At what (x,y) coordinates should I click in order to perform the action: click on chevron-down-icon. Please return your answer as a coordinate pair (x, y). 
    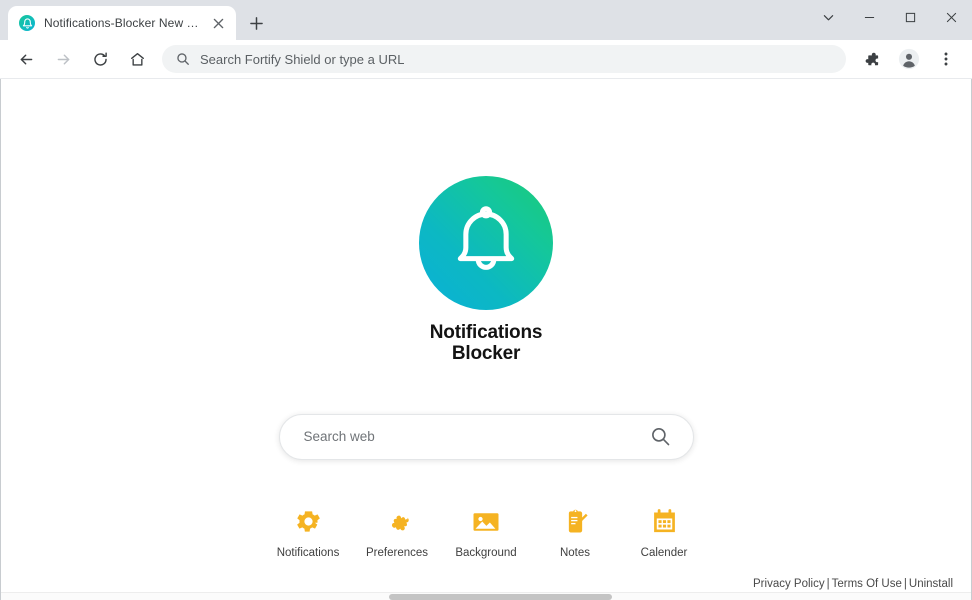
    Looking at the image, I should click on (828, 17).